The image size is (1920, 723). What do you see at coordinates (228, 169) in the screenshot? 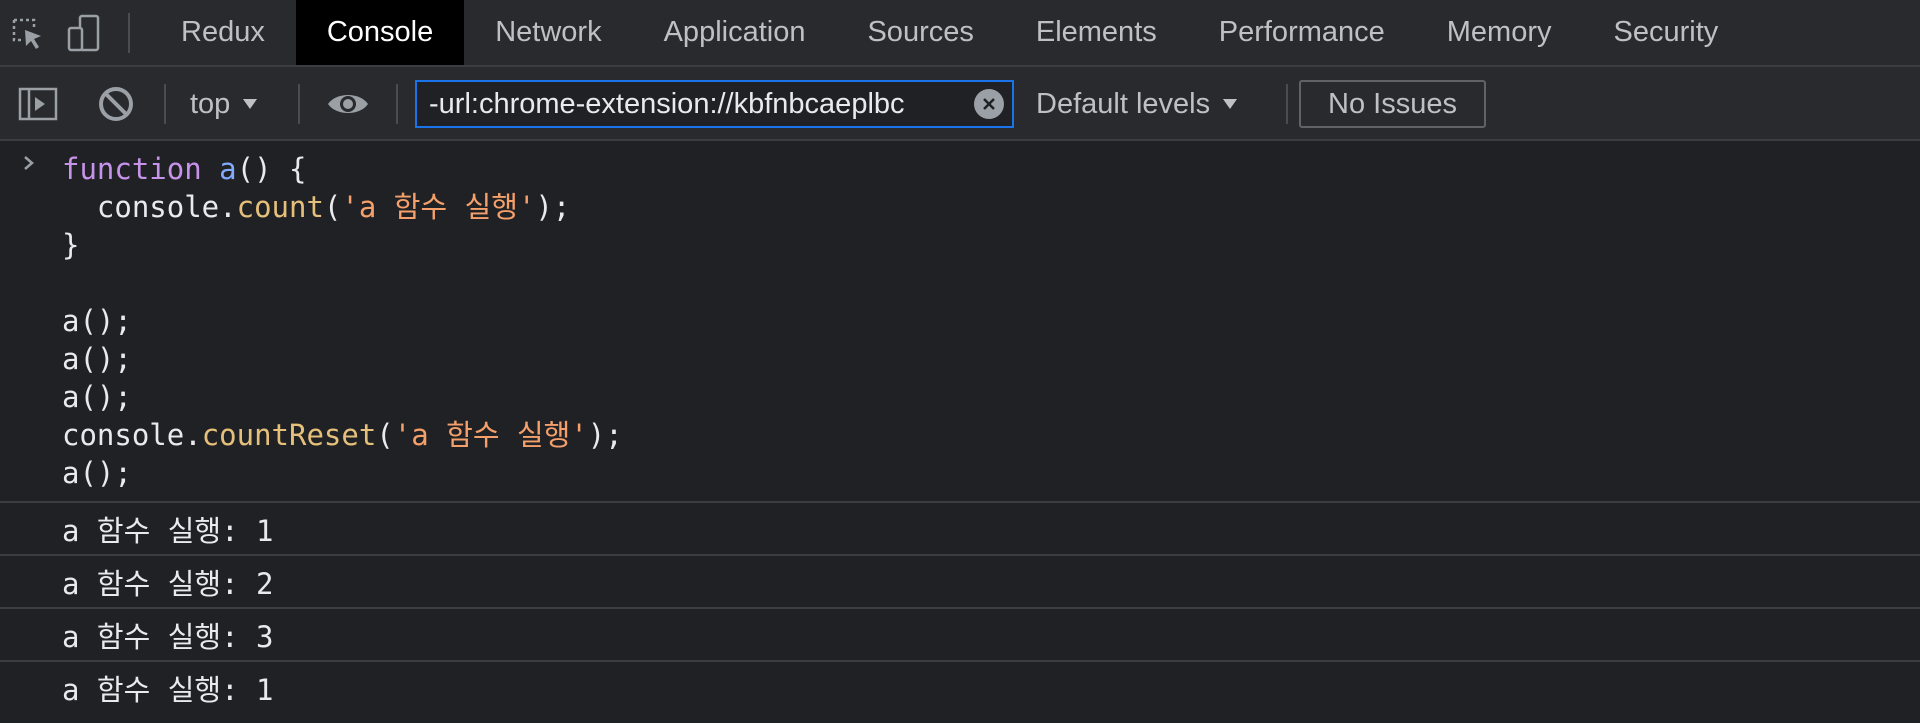
I see `code-function-name: a` at bounding box center [228, 169].